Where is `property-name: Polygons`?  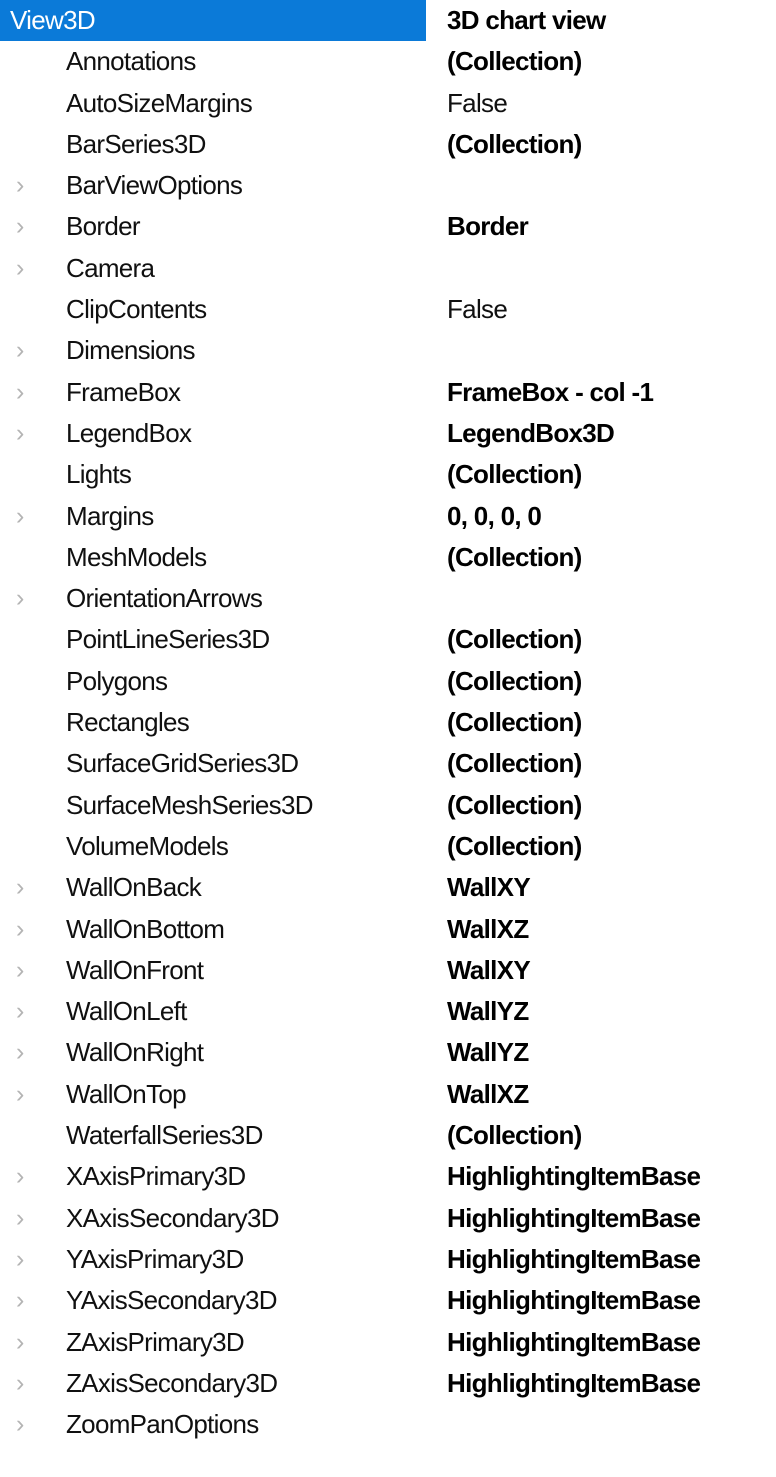 property-name: Polygons is located at coordinates (117, 680).